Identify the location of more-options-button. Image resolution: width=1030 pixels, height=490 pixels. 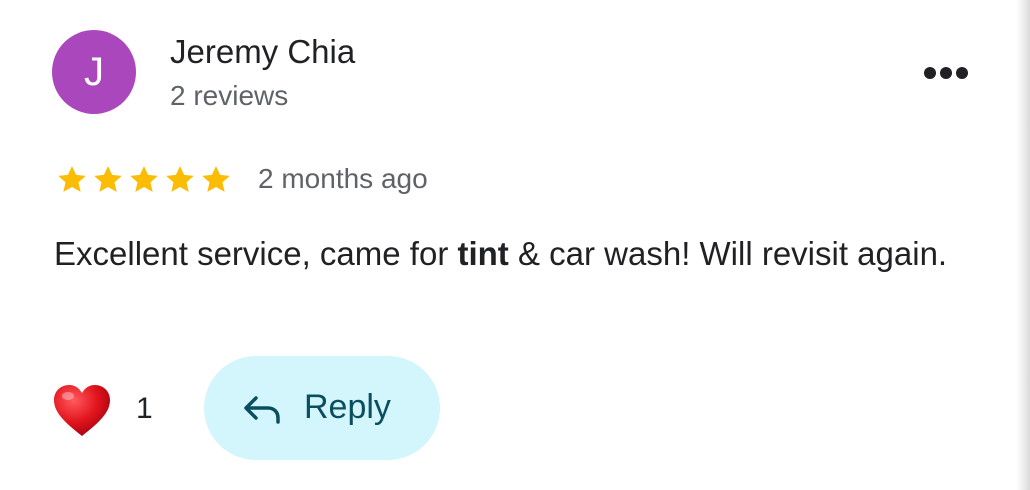
(946, 73).